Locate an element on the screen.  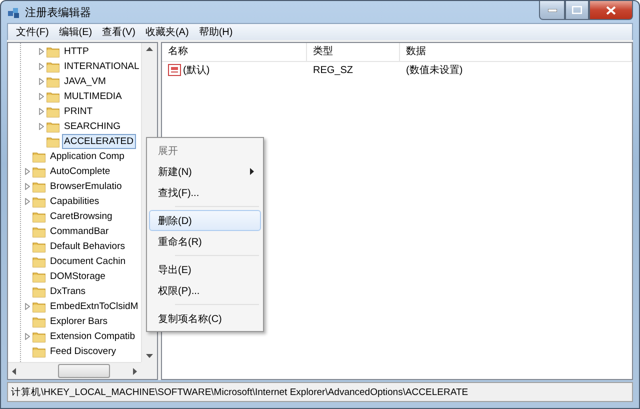
registry-cubes-icon is located at coordinates (14, 12).